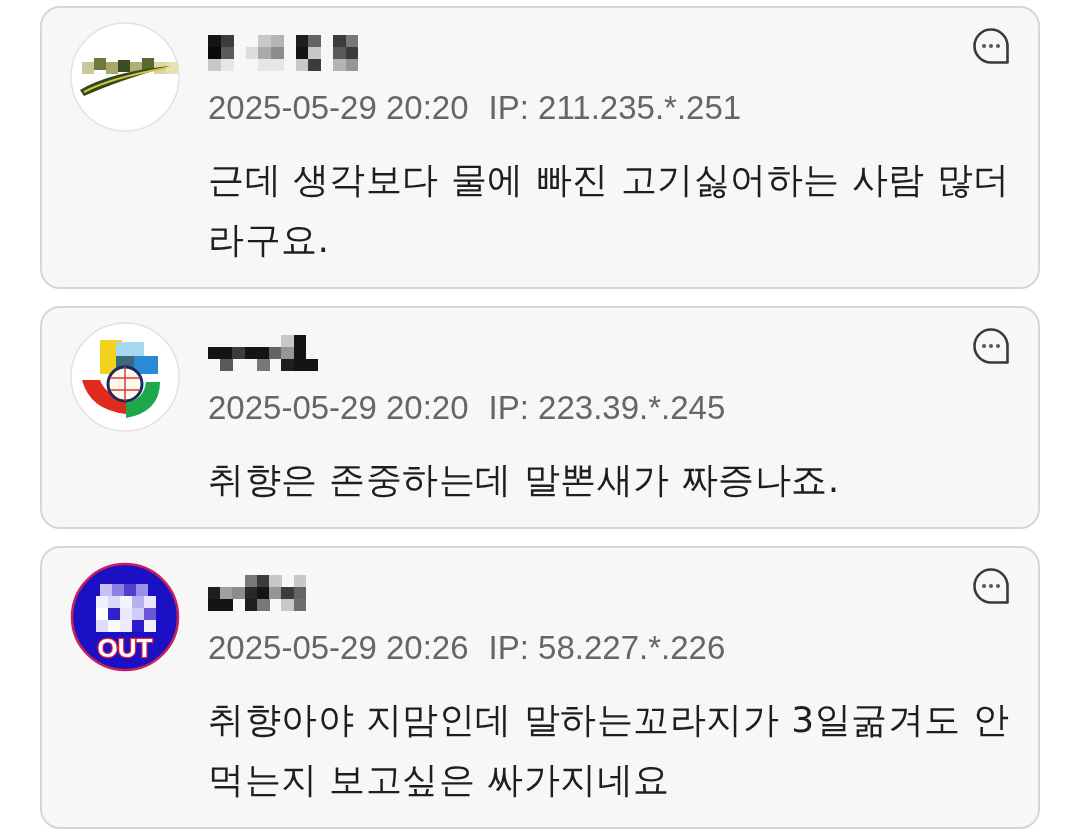 Image resolution: width=1078 pixels, height=836 pixels. Describe the element at coordinates (607, 408) in the screenshot. I see `ip-address: IP: 223.39.*.245` at that location.